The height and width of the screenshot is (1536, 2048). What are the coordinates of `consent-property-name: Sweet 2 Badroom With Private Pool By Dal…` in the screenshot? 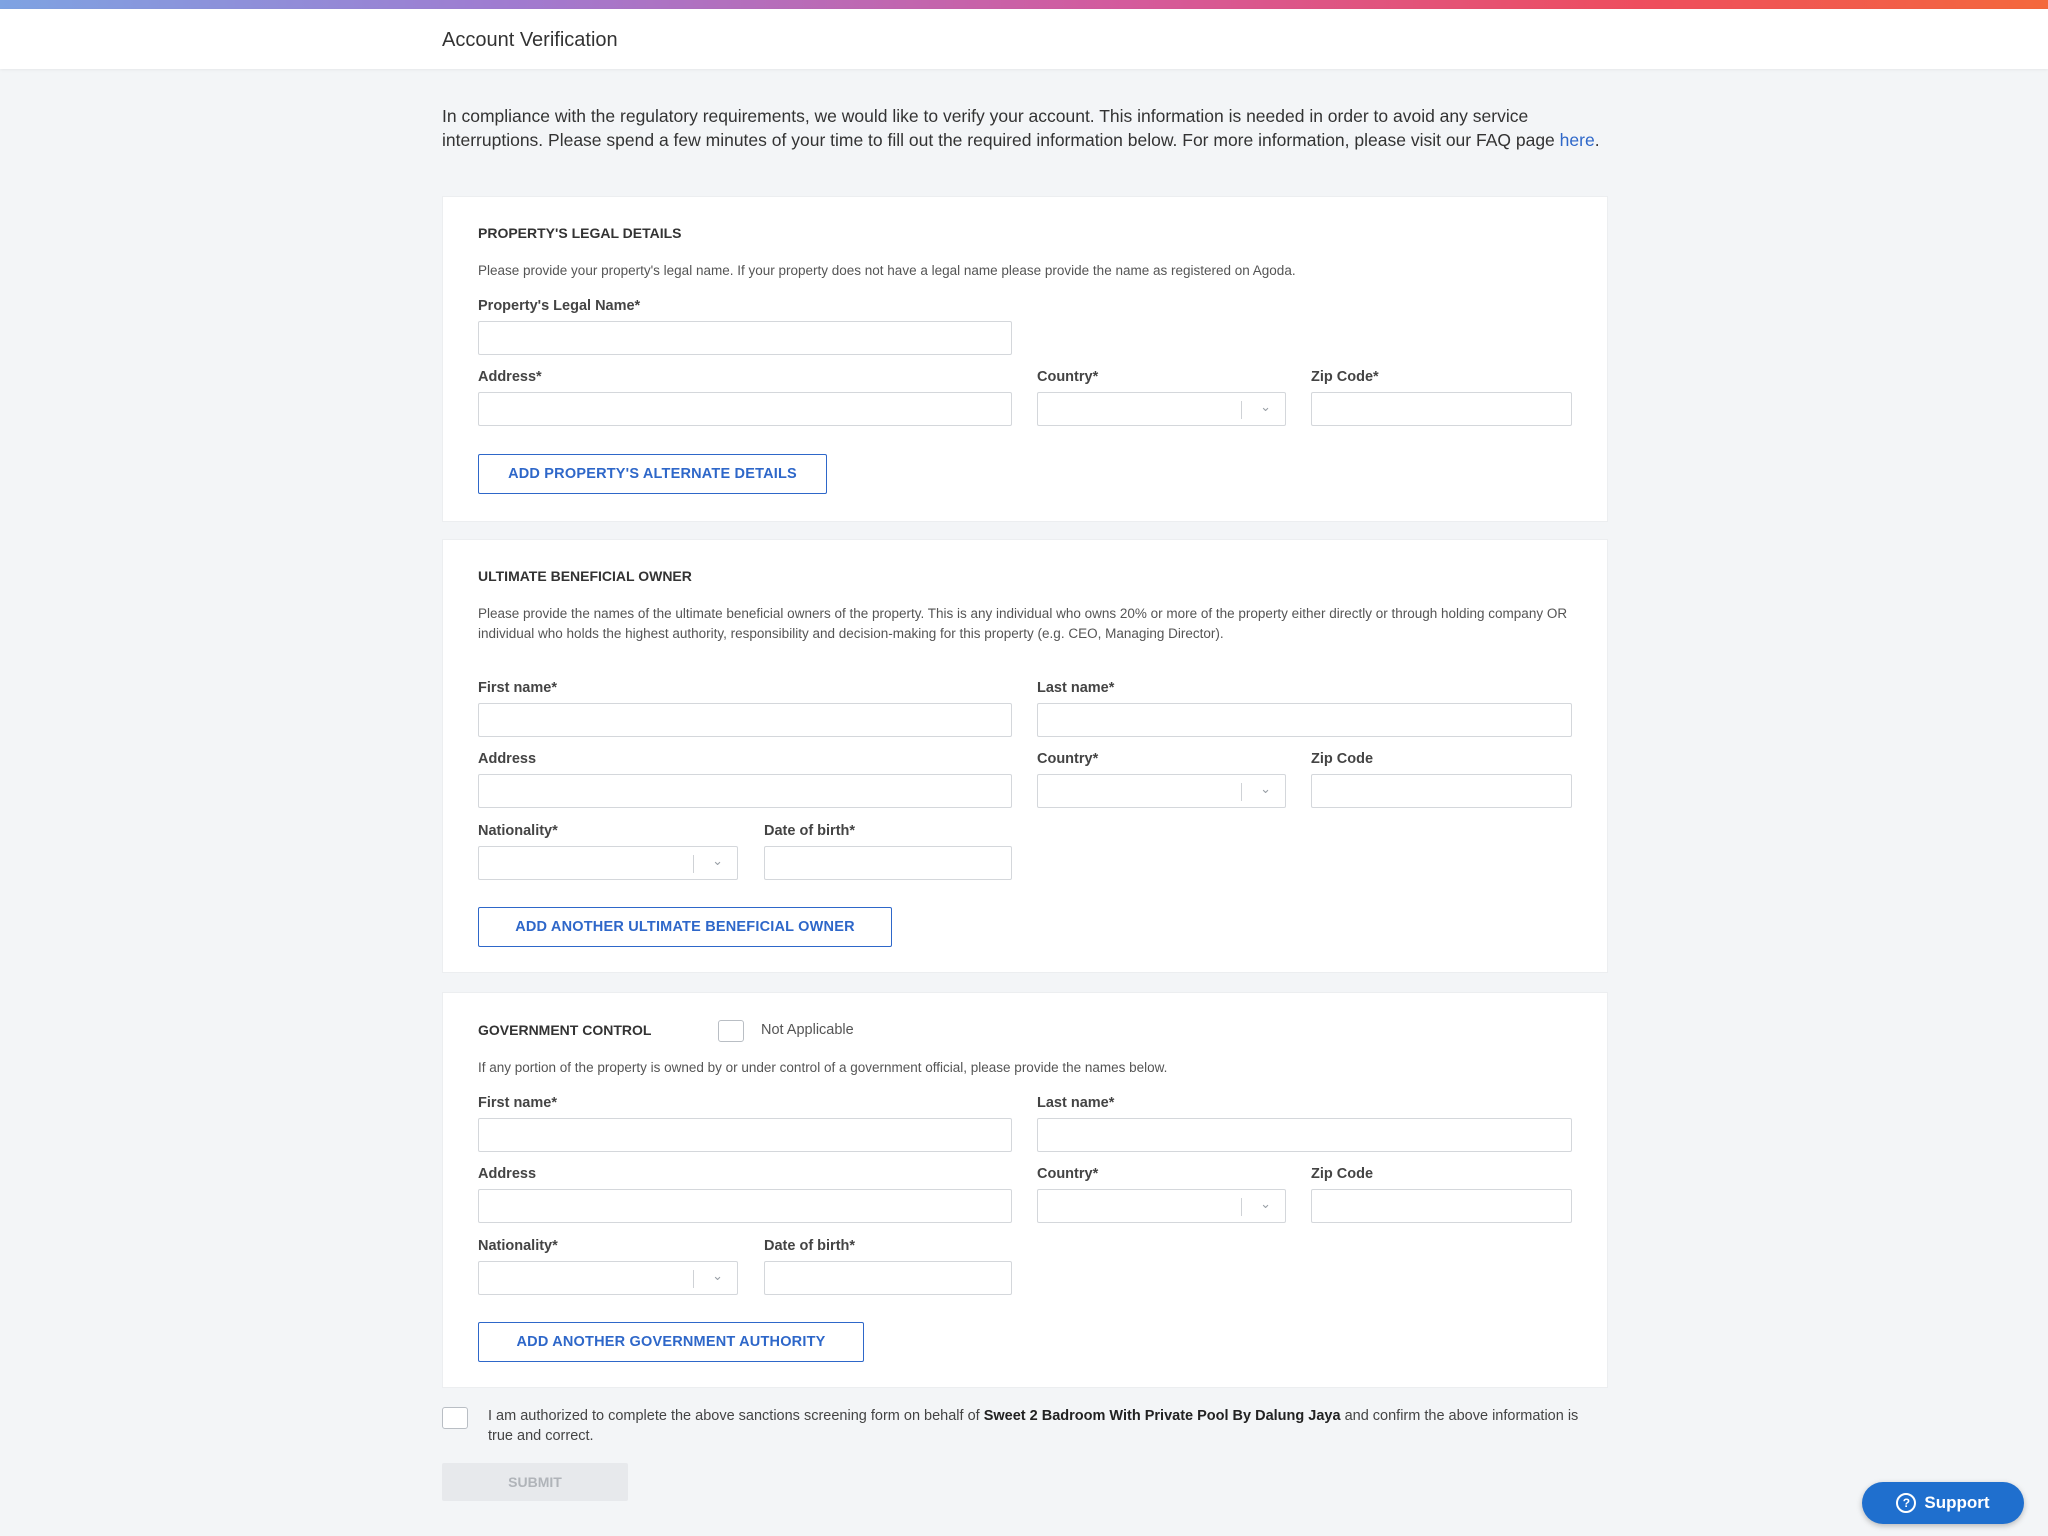 It's located at (1162, 1416).